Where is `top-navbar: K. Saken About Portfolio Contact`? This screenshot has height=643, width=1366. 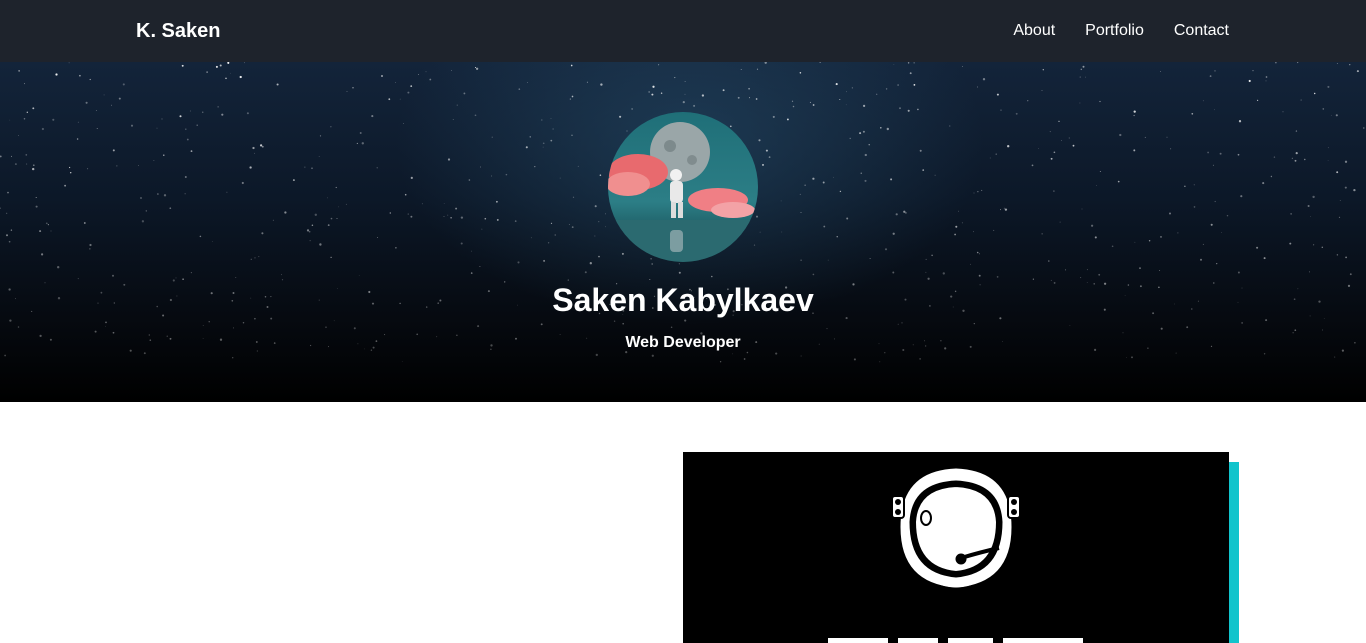 top-navbar: K. Saken About Portfolio Contact is located at coordinates (683, 31).